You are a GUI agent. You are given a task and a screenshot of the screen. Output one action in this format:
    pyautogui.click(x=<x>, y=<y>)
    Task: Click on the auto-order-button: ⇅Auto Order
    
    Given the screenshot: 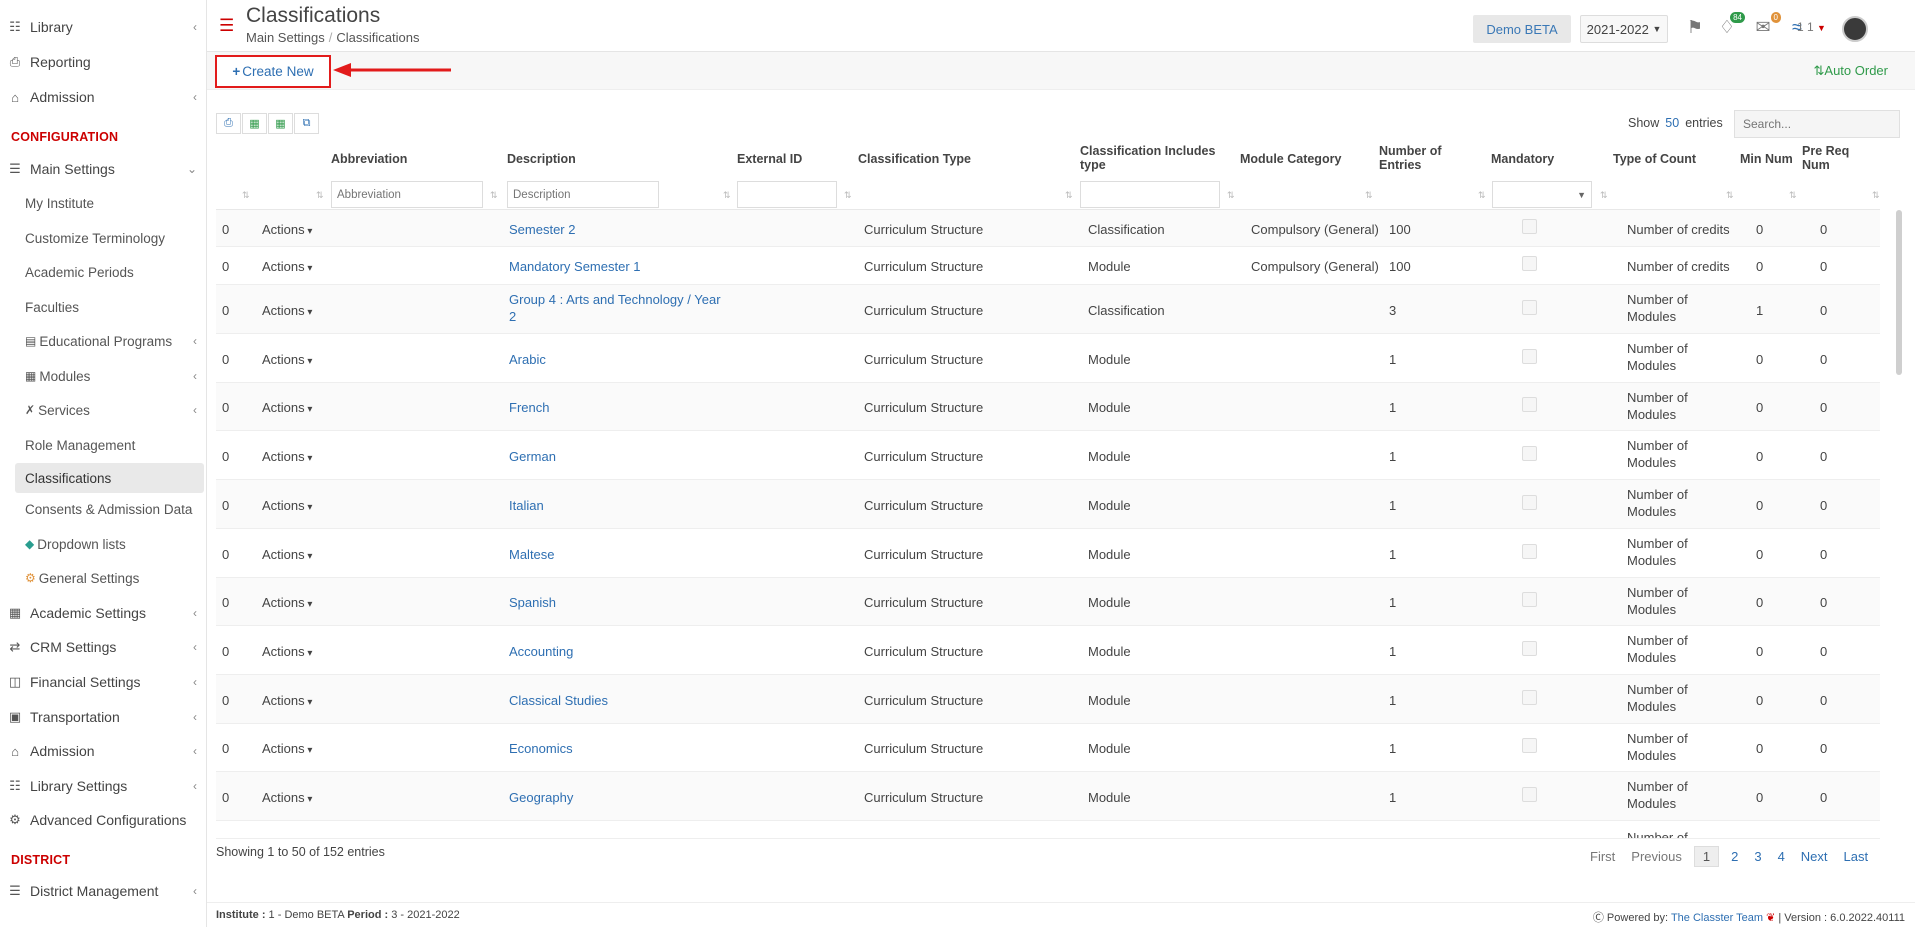 What is the action you would take?
    pyautogui.click(x=1851, y=71)
    